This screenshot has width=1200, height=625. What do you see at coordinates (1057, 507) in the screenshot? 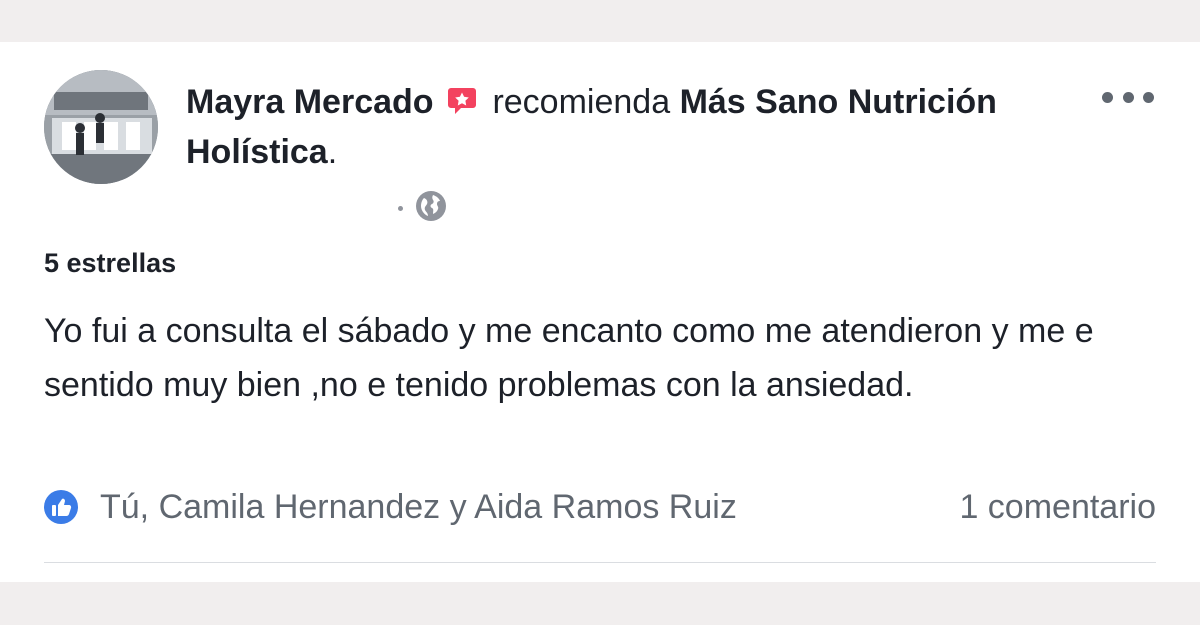
I see `comments-count: 1 comentario` at bounding box center [1057, 507].